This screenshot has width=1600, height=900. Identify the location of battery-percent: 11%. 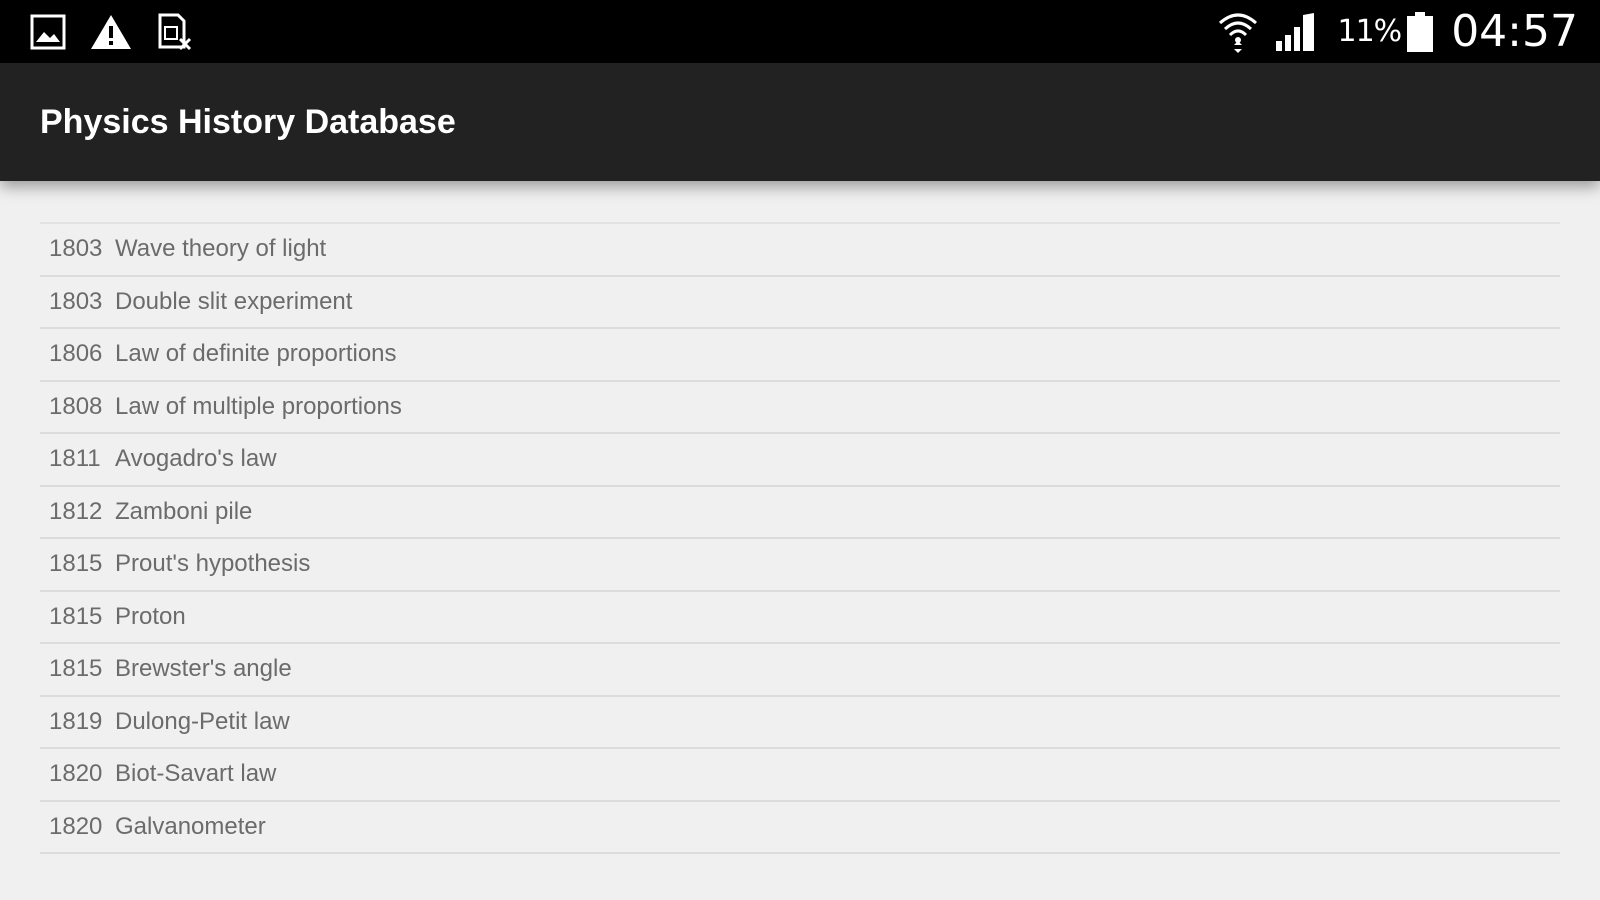
(1370, 31).